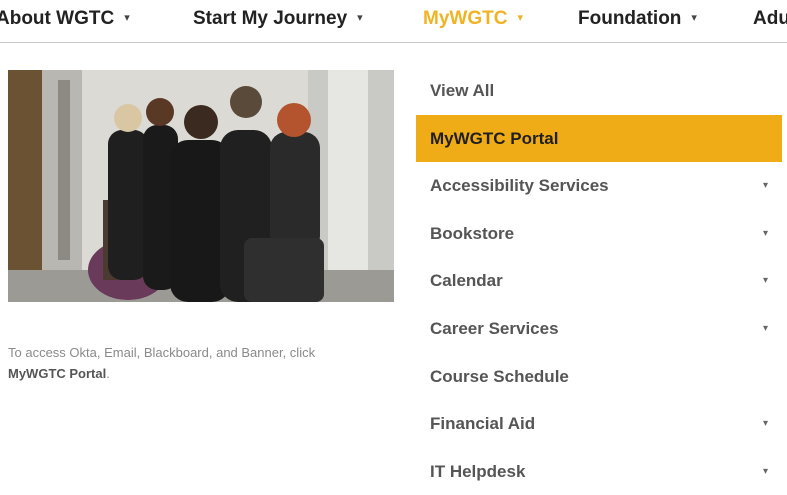 The height and width of the screenshot is (495, 787). What do you see at coordinates (599, 471) in the screenshot?
I see `menu-item-it-helpdesk: IT Helpdesk ▾` at bounding box center [599, 471].